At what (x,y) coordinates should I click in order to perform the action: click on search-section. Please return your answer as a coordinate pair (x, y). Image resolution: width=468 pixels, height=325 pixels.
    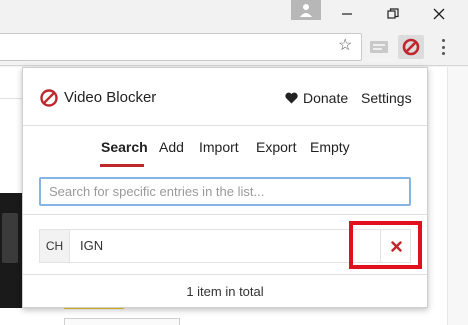
    Looking at the image, I should click on (225, 191).